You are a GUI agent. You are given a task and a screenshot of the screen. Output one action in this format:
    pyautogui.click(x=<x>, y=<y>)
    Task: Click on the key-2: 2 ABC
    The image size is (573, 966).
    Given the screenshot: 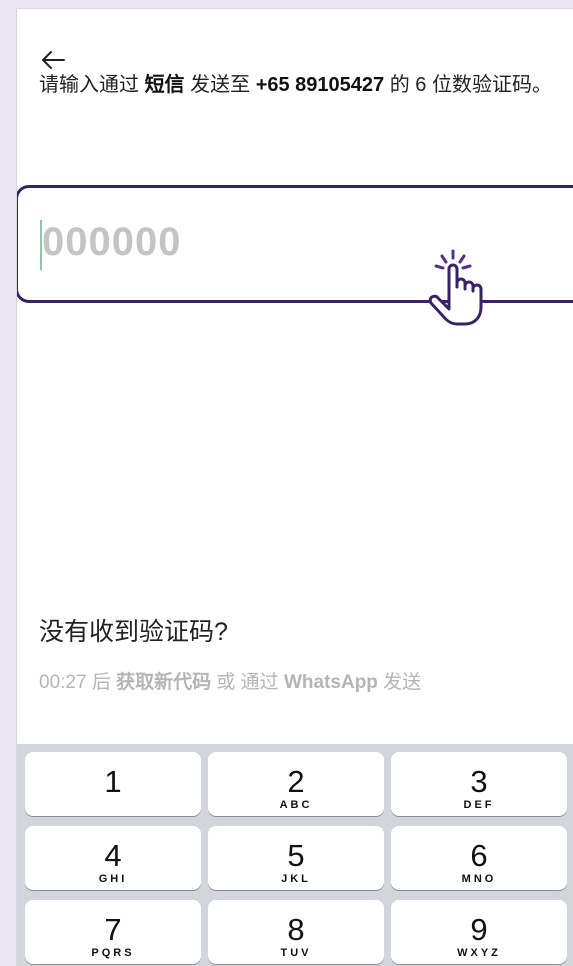 What is the action you would take?
    pyautogui.click(x=296, y=784)
    